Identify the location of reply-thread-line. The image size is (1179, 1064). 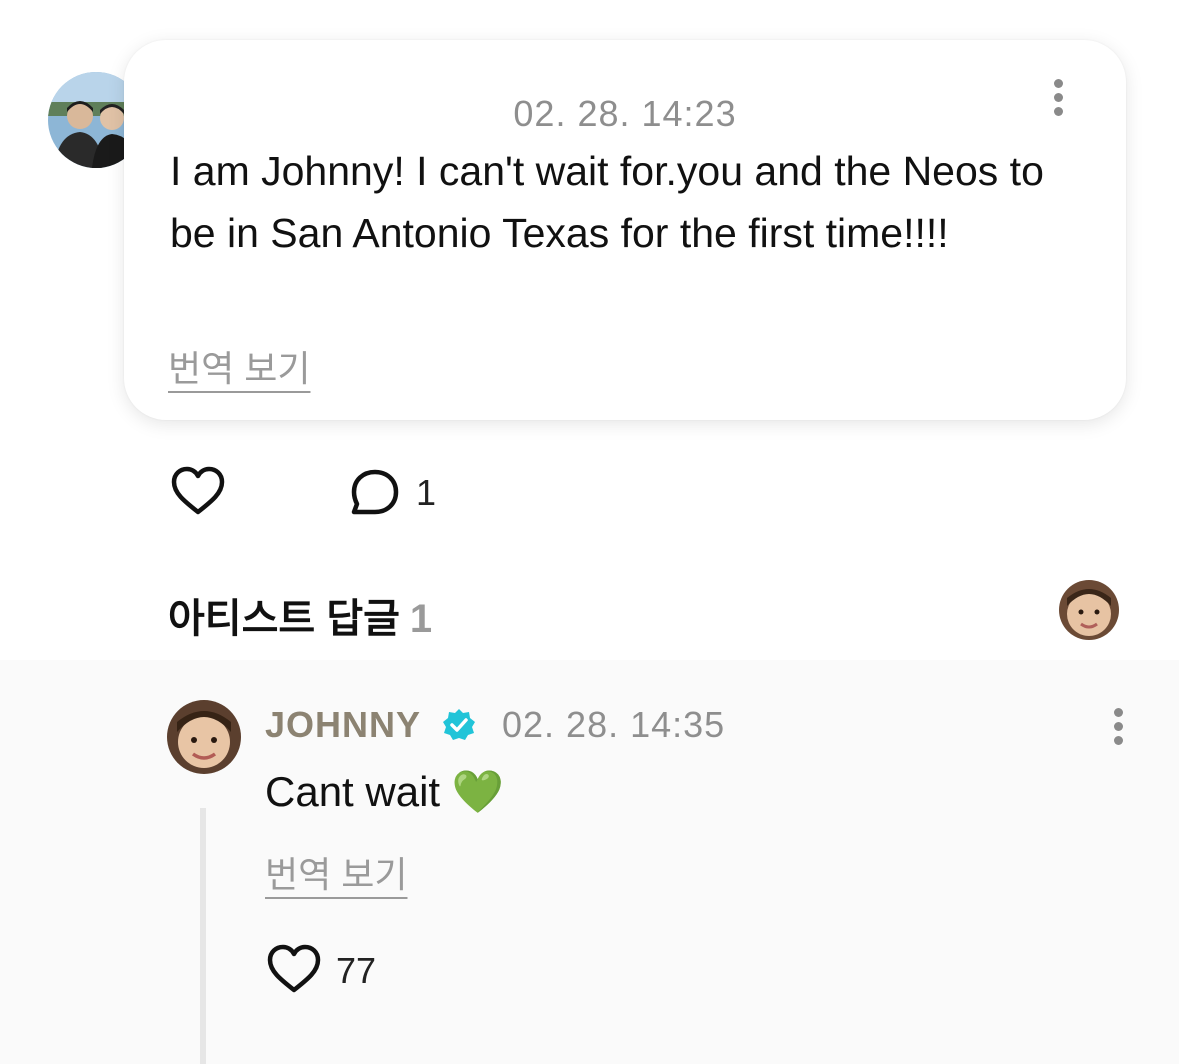
(203, 936).